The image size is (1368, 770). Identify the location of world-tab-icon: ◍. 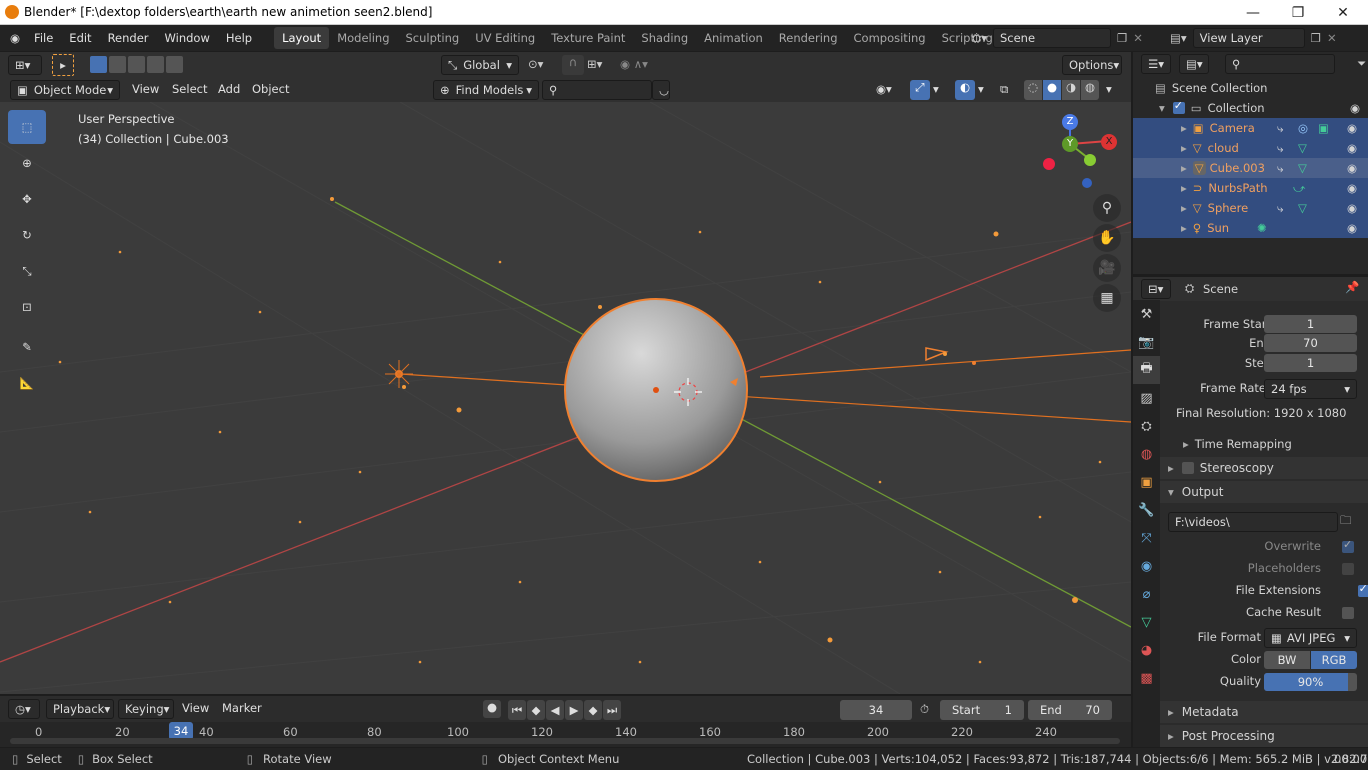
(1146, 454).